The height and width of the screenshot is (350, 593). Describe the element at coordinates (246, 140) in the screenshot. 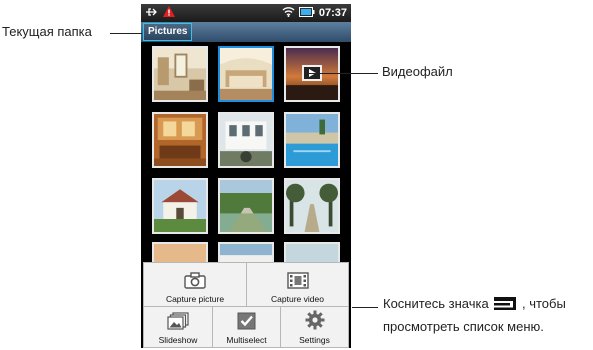

I see `thumbnail-white-house` at that location.